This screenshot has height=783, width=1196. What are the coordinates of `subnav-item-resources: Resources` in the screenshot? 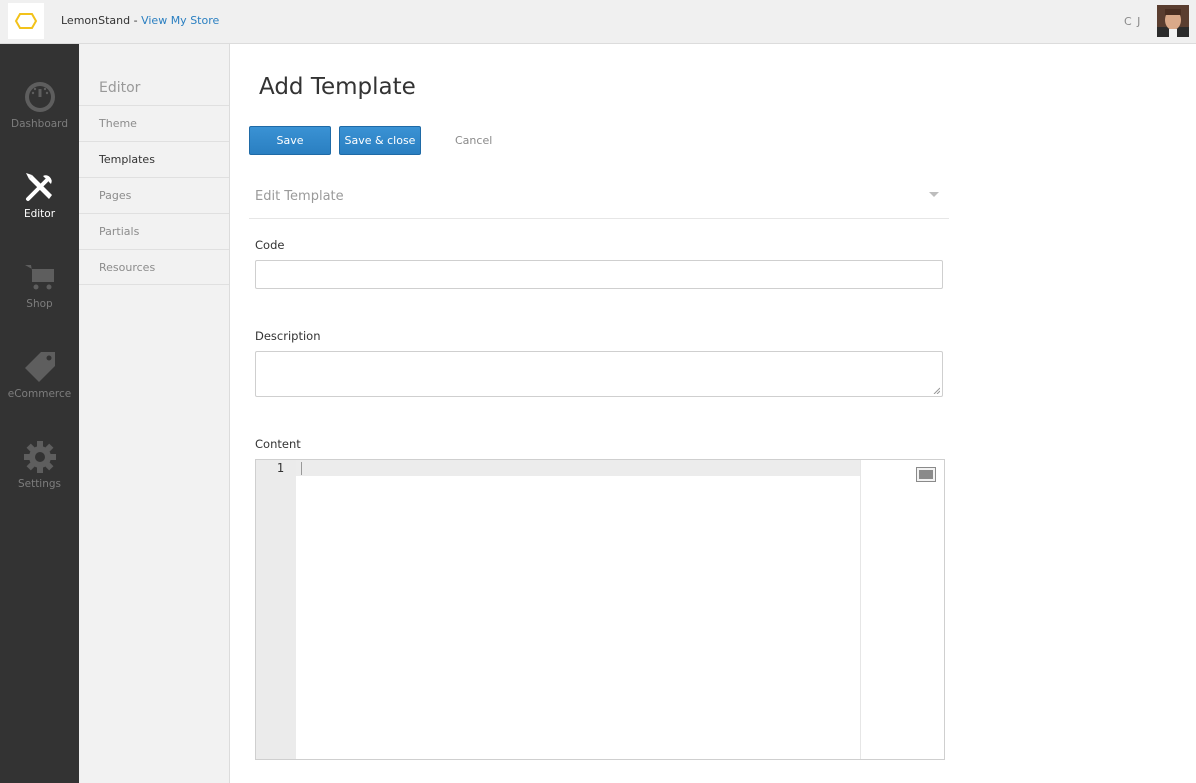 It's located at (154, 267).